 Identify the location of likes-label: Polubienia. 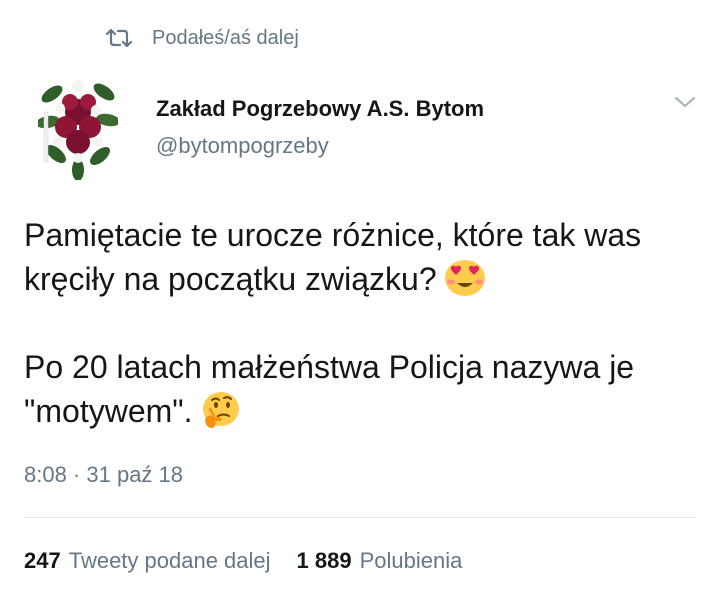
(411, 560).